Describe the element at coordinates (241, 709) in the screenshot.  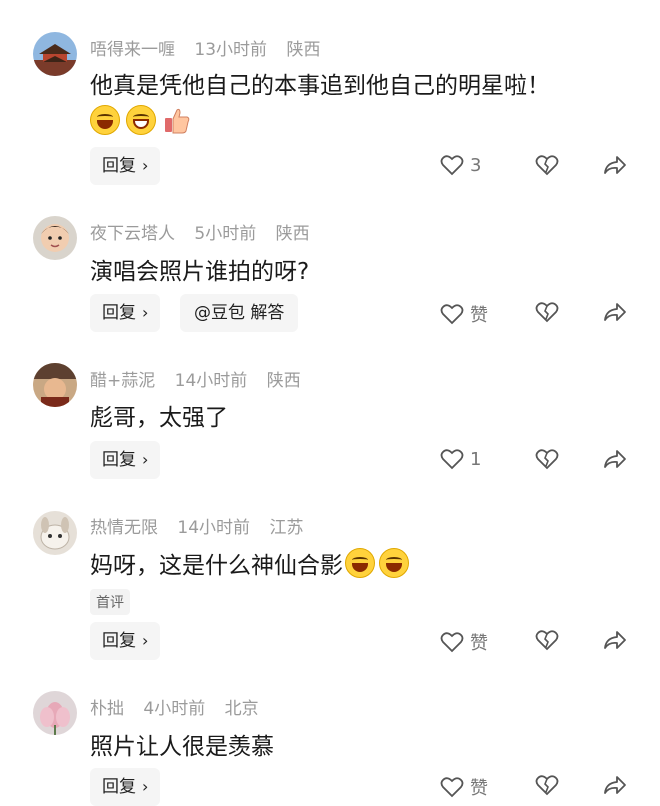
I see `comment-location: 北京` at that location.